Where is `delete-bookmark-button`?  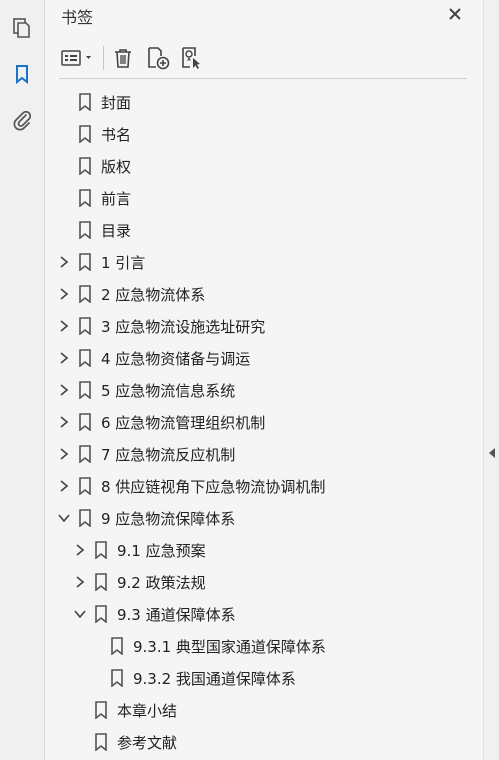
delete-bookmark-button is located at coordinates (123, 58).